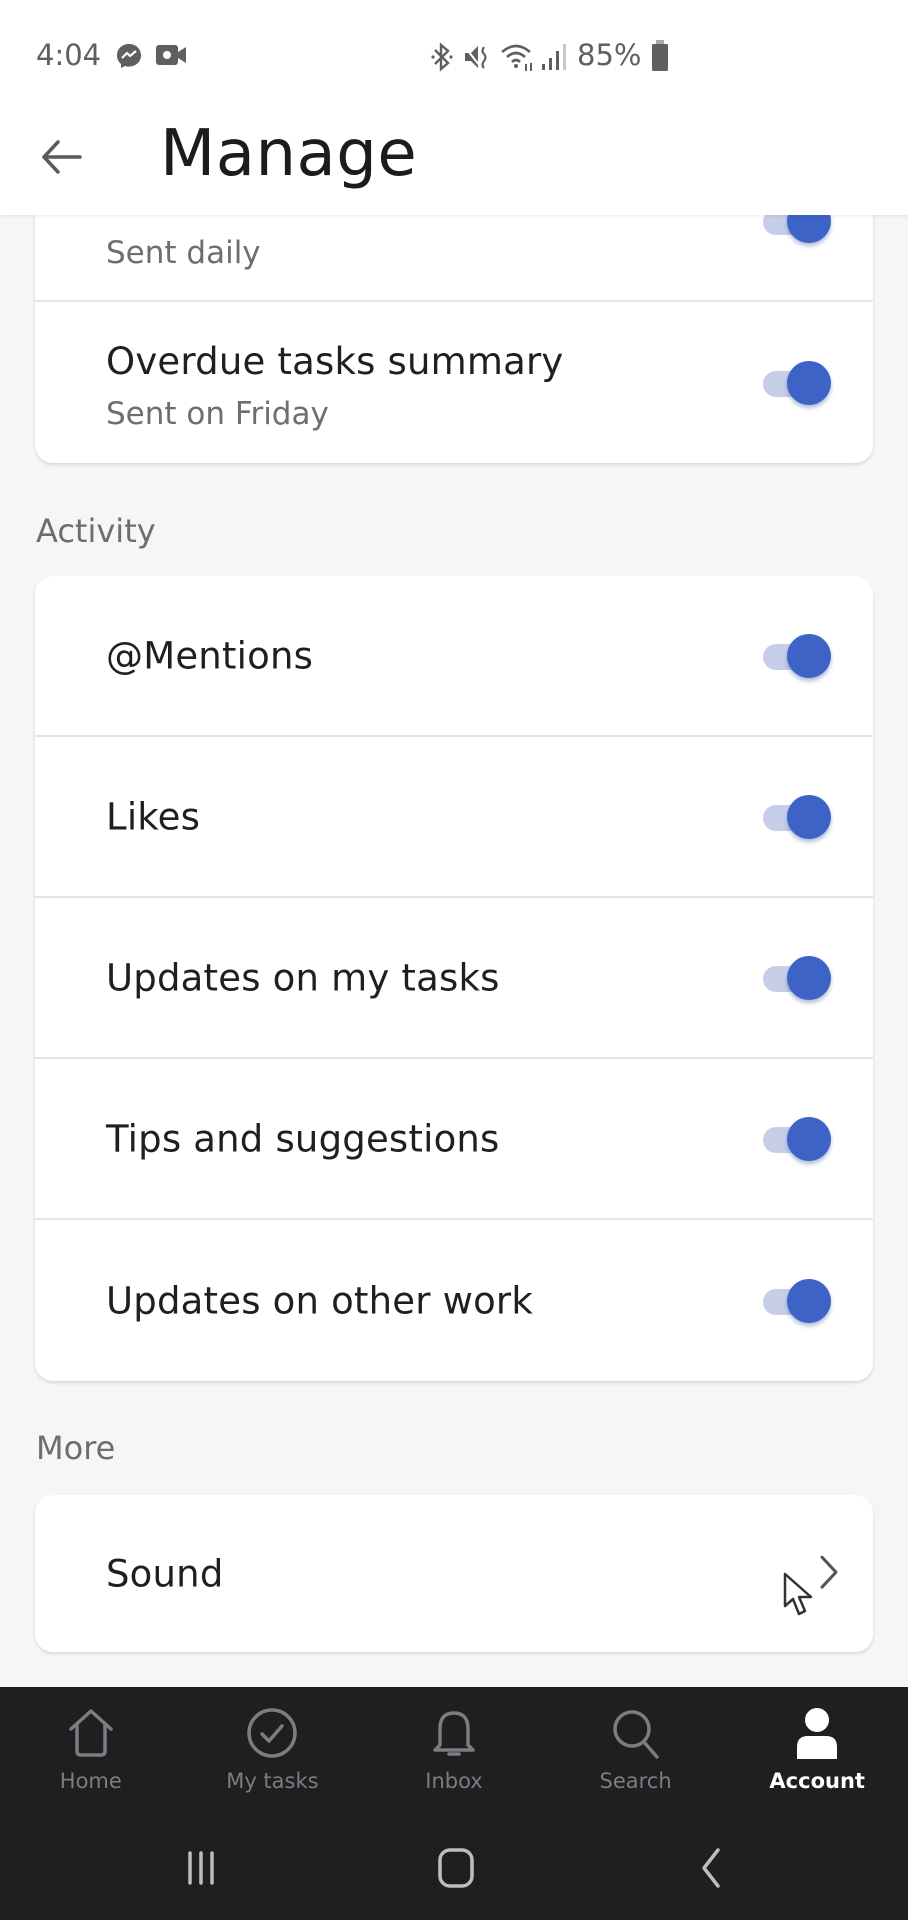 This screenshot has width=908, height=1920. I want to click on settings-row-overdue-summary: Overdue tasks summary Sent on Friday, so click(454, 382).